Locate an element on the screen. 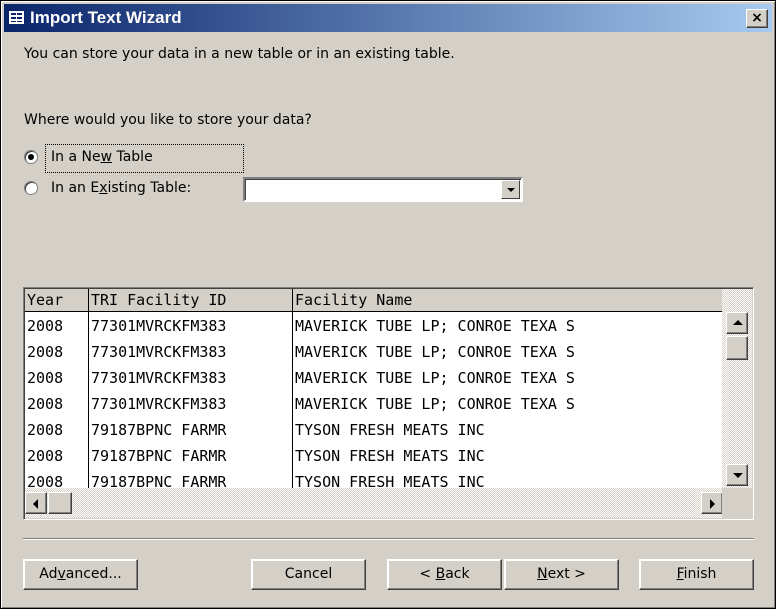  scroll-up-button is located at coordinates (737, 323).